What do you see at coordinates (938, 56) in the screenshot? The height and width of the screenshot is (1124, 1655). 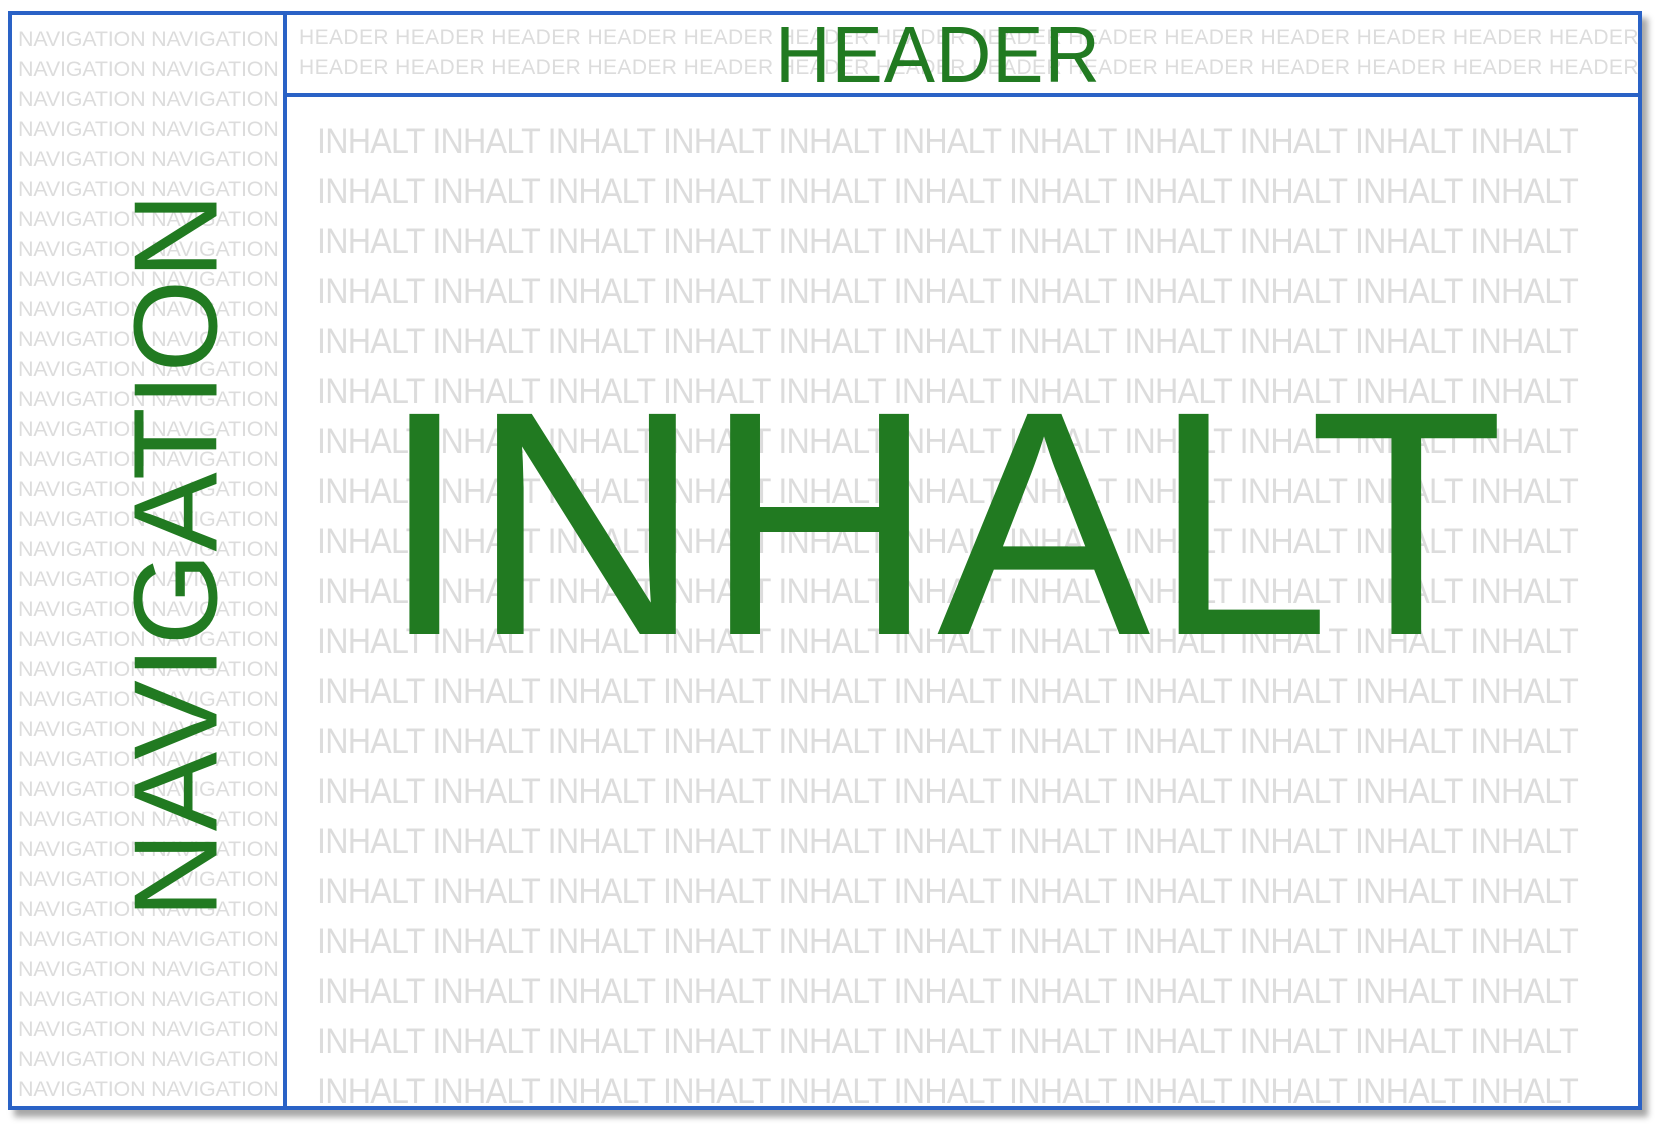 I see `header-label: HEADER` at bounding box center [938, 56].